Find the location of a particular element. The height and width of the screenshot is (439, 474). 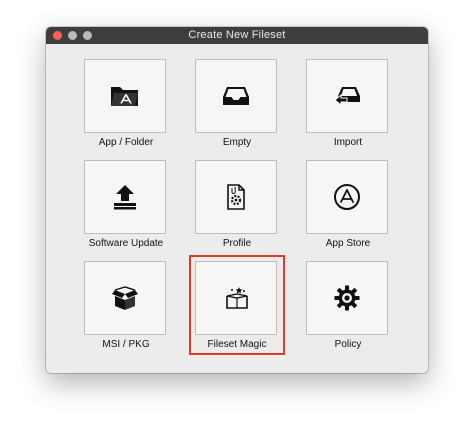

tile-profile-box is located at coordinates (236, 197).